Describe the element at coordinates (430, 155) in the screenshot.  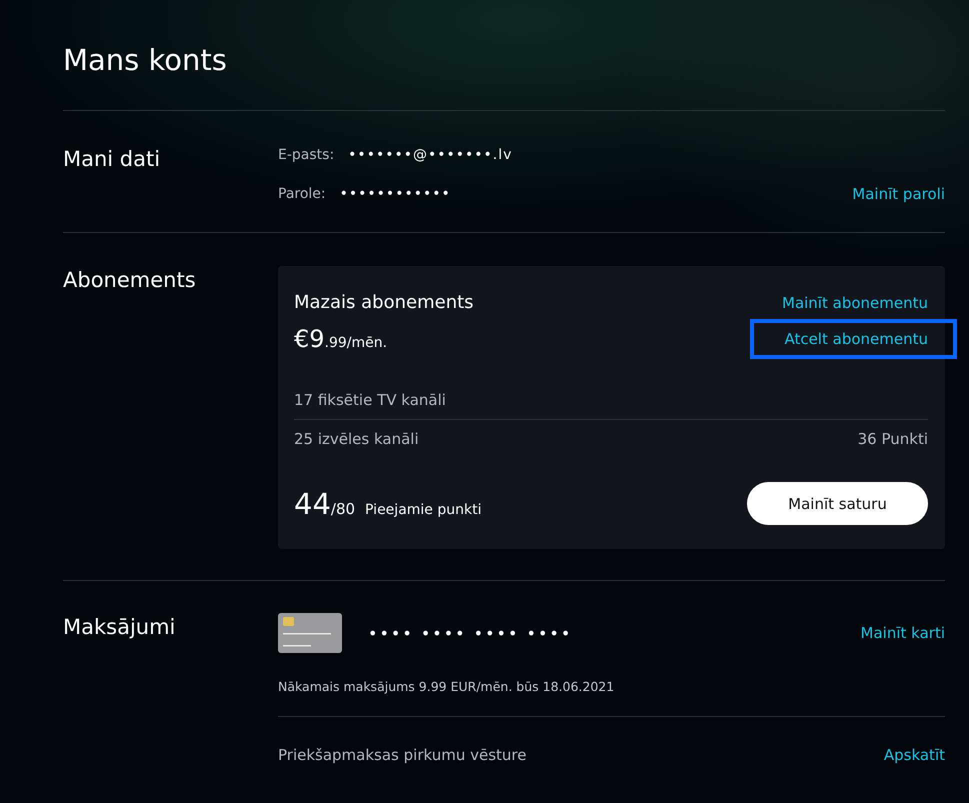
I see `field-value: •••••••@•••••••.lv` at that location.